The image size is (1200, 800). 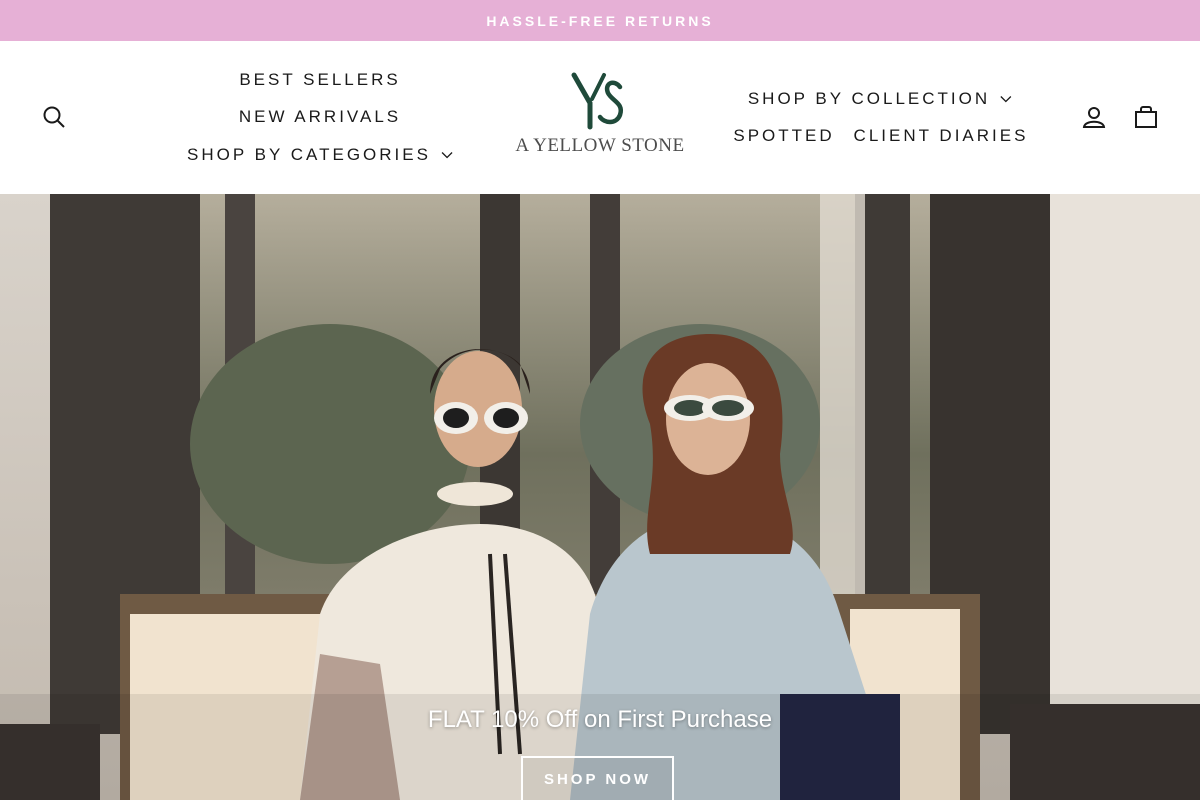 I want to click on nav-spotted: SPOTTED, so click(x=783, y=136).